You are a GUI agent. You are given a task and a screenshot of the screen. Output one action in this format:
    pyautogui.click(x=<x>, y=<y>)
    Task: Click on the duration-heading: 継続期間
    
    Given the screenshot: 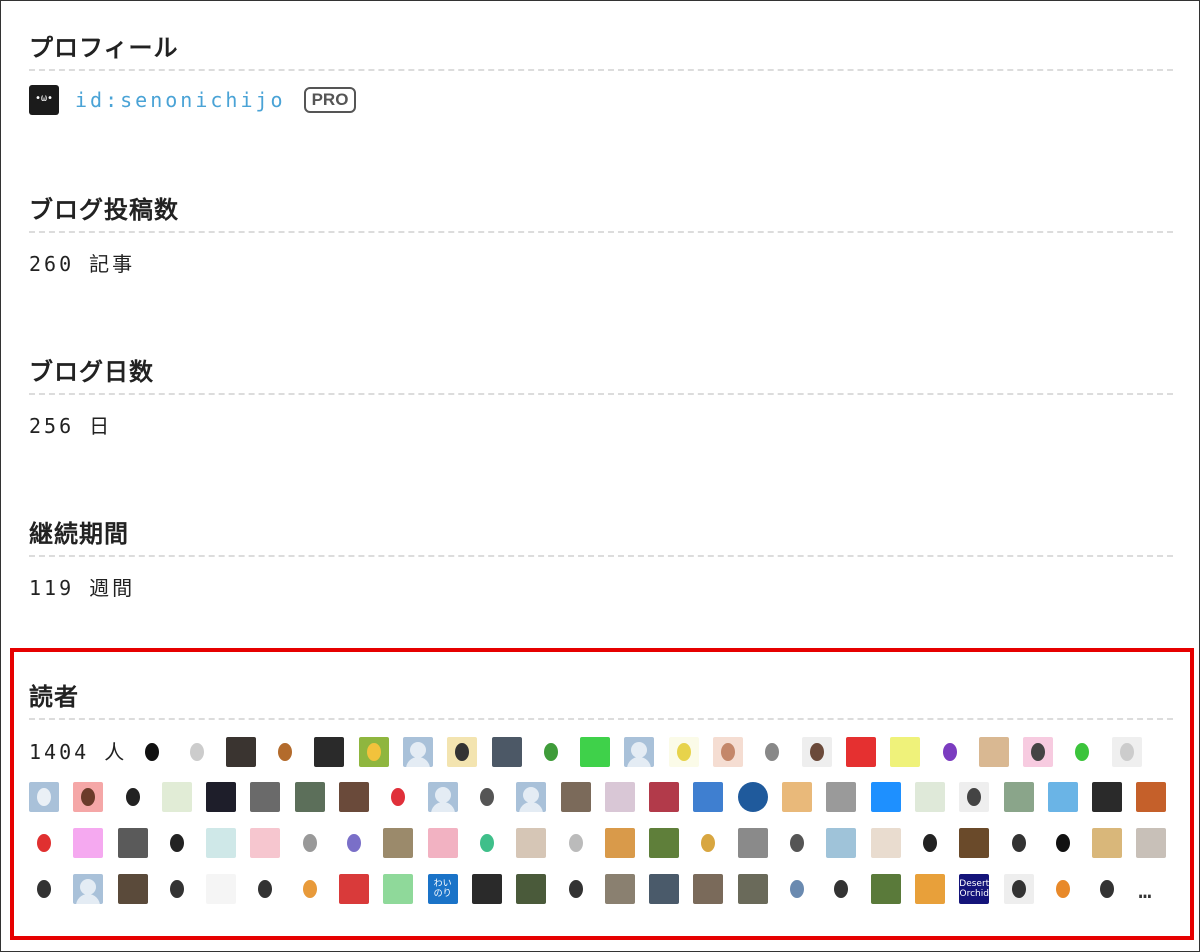 What is the action you would take?
    pyautogui.click(x=601, y=538)
    